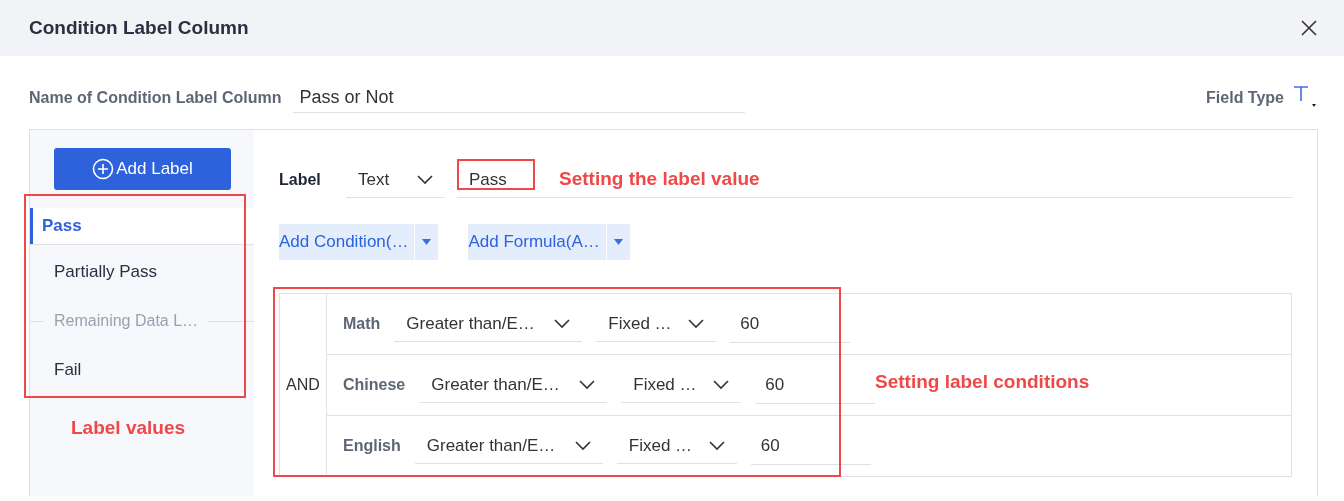 This screenshot has height=501, width=1344. Describe the element at coordinates (374, 385) in the screenshot. I see `condition-field: Chinese` at that location.